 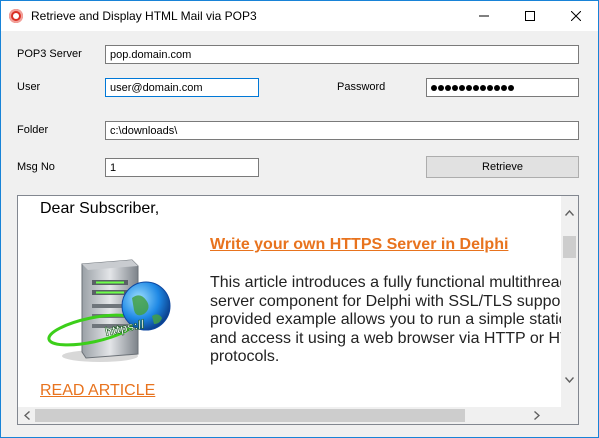 I want to click on user-input, so click(x=182, y=87).